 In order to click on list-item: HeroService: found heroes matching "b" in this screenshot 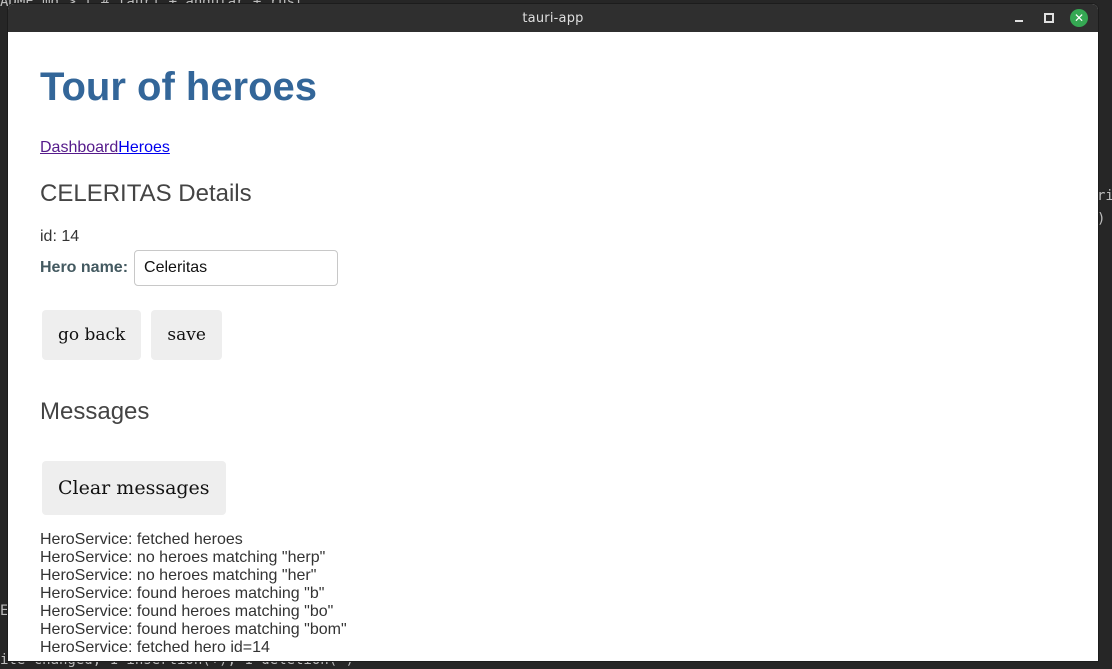, I will do `click(182, 593)`.